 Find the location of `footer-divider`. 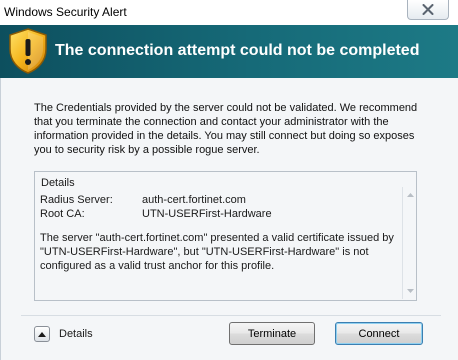

footer-divider is located at coordinates (231, 315).